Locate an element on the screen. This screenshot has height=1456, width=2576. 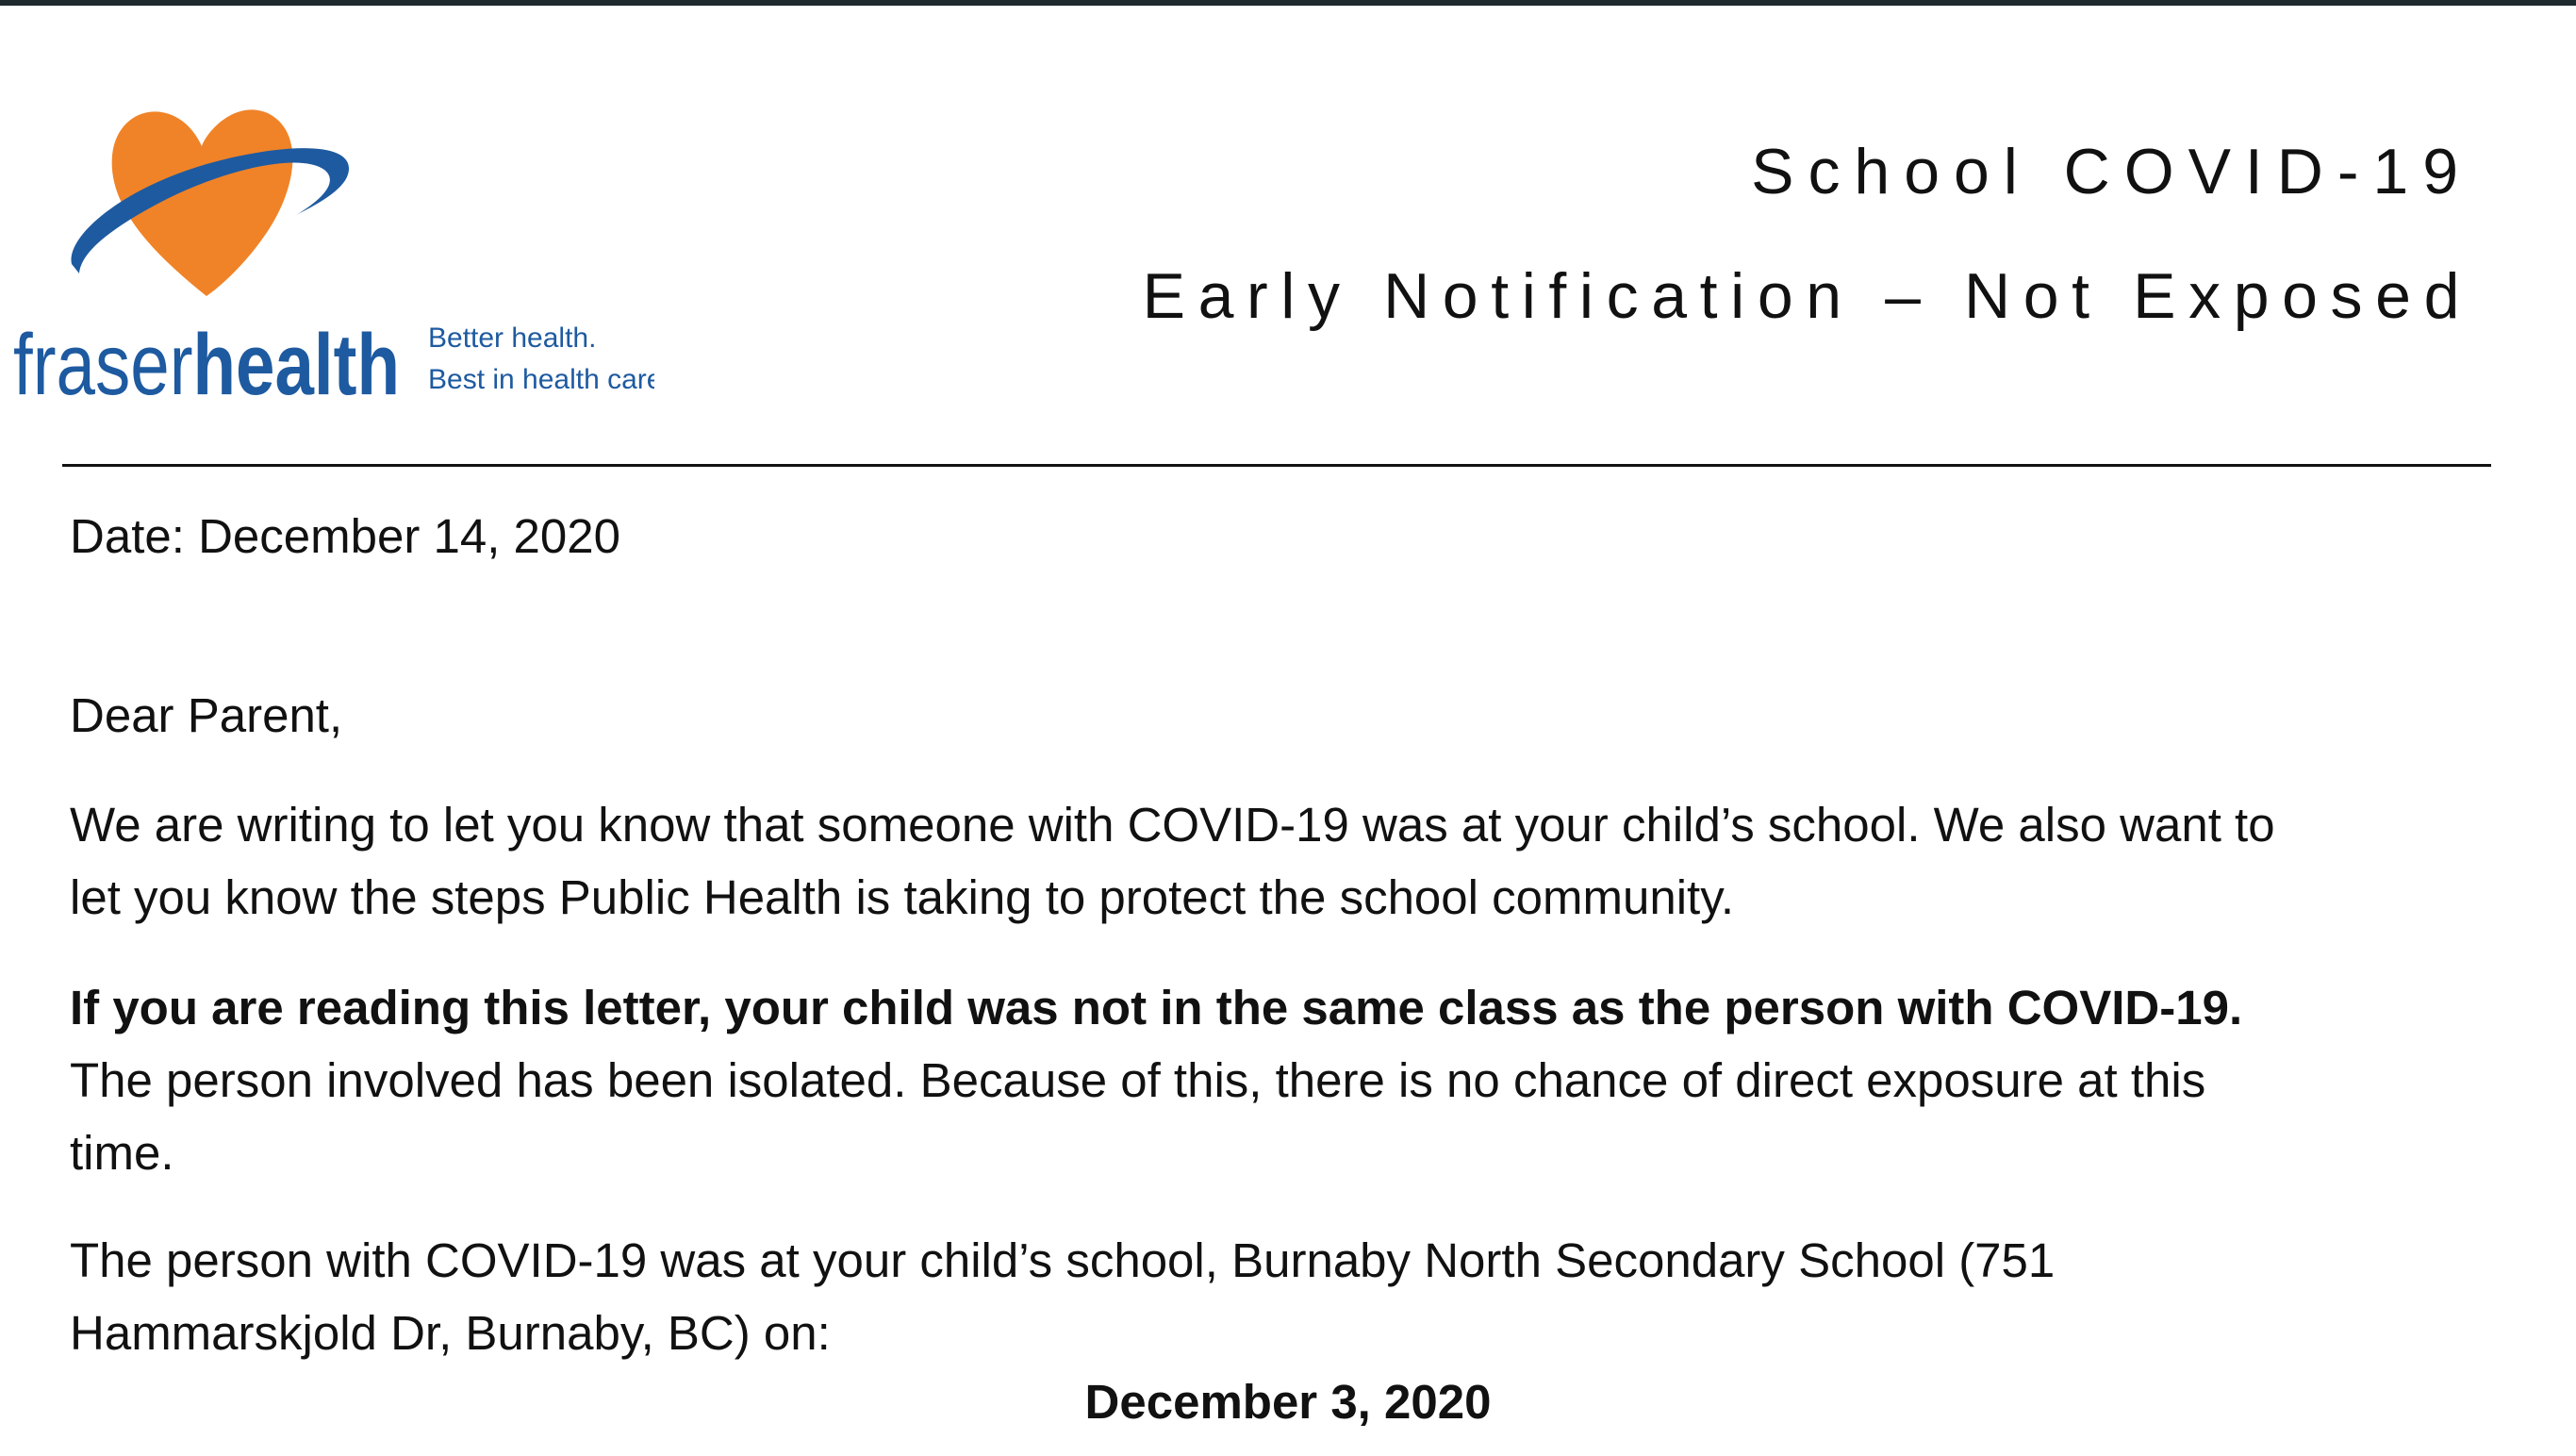
svg-text: fraserhealth is located at coordinates (206, 365).